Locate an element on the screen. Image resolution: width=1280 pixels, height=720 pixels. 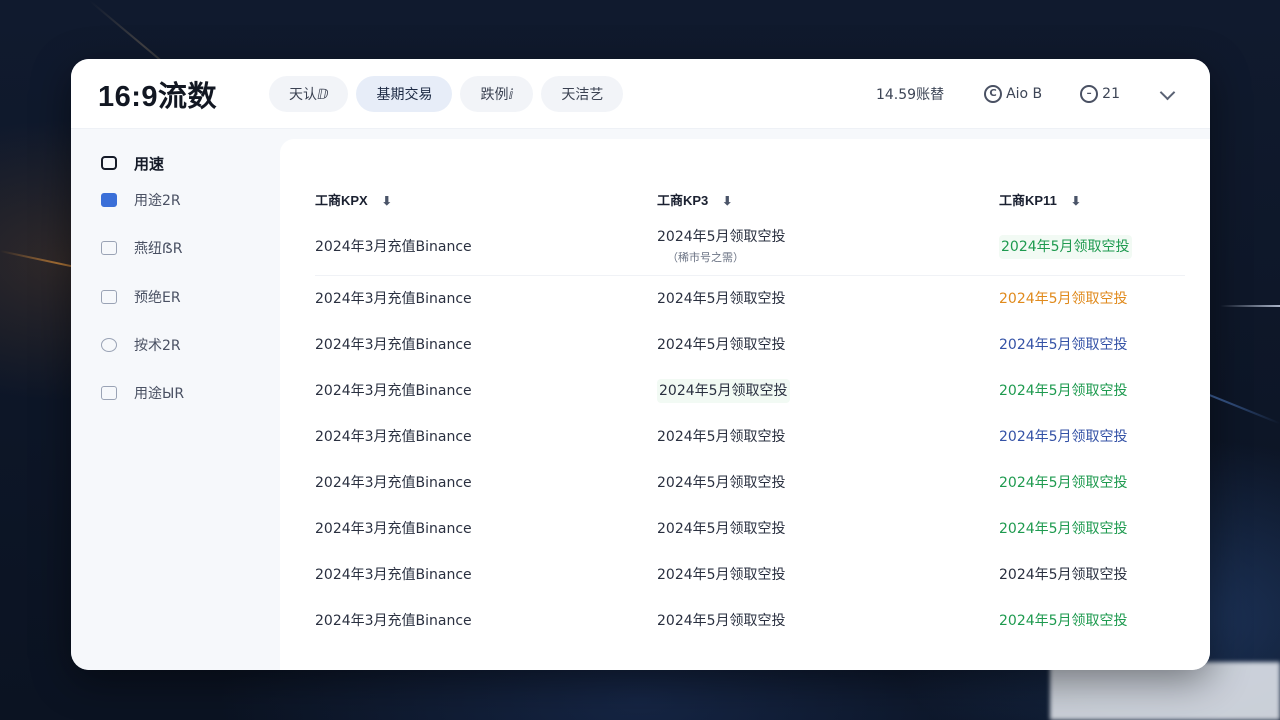
tab-1: 天认ⅅ is located at coordinates (309, 93).